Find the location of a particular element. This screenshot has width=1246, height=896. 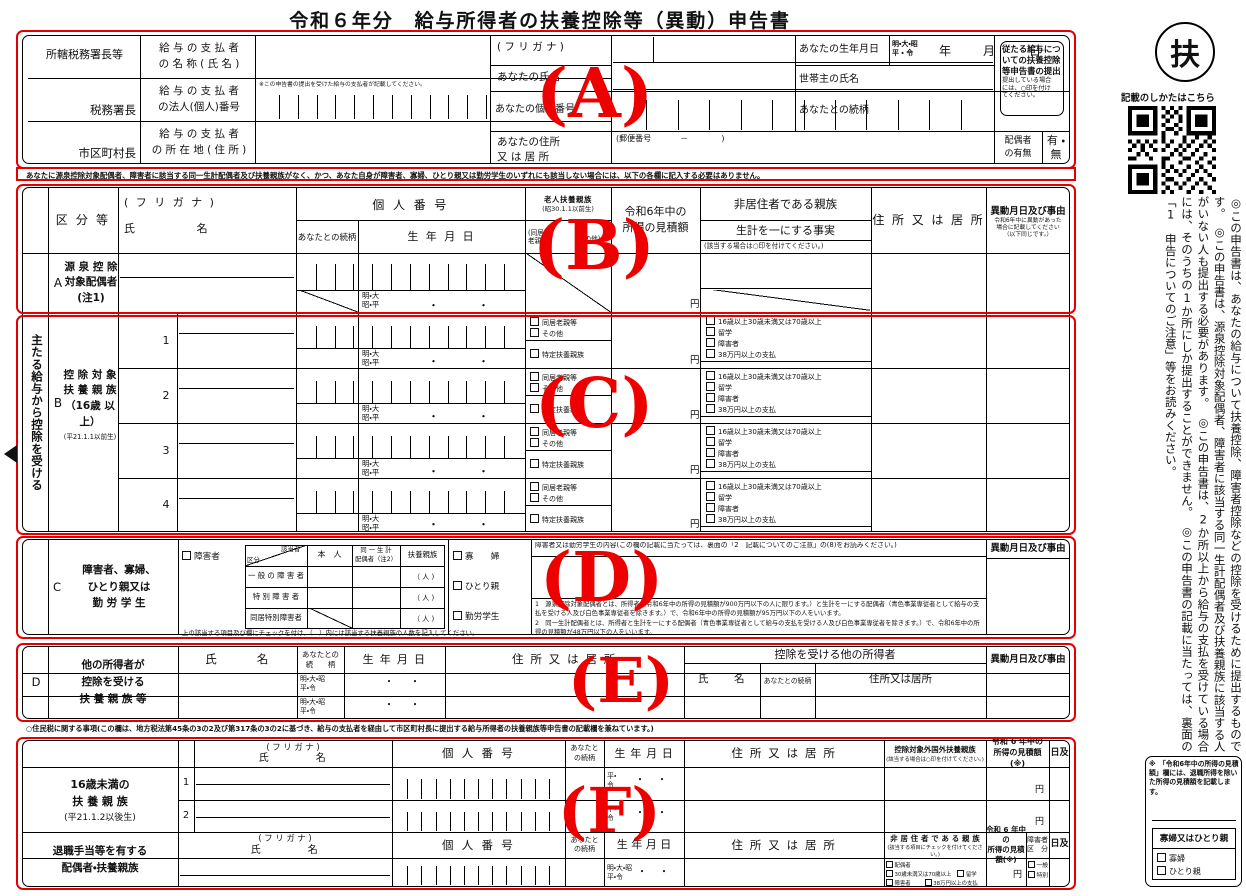

nr-check-disabled-3: 障害者 is located at coordinates (786, 453).